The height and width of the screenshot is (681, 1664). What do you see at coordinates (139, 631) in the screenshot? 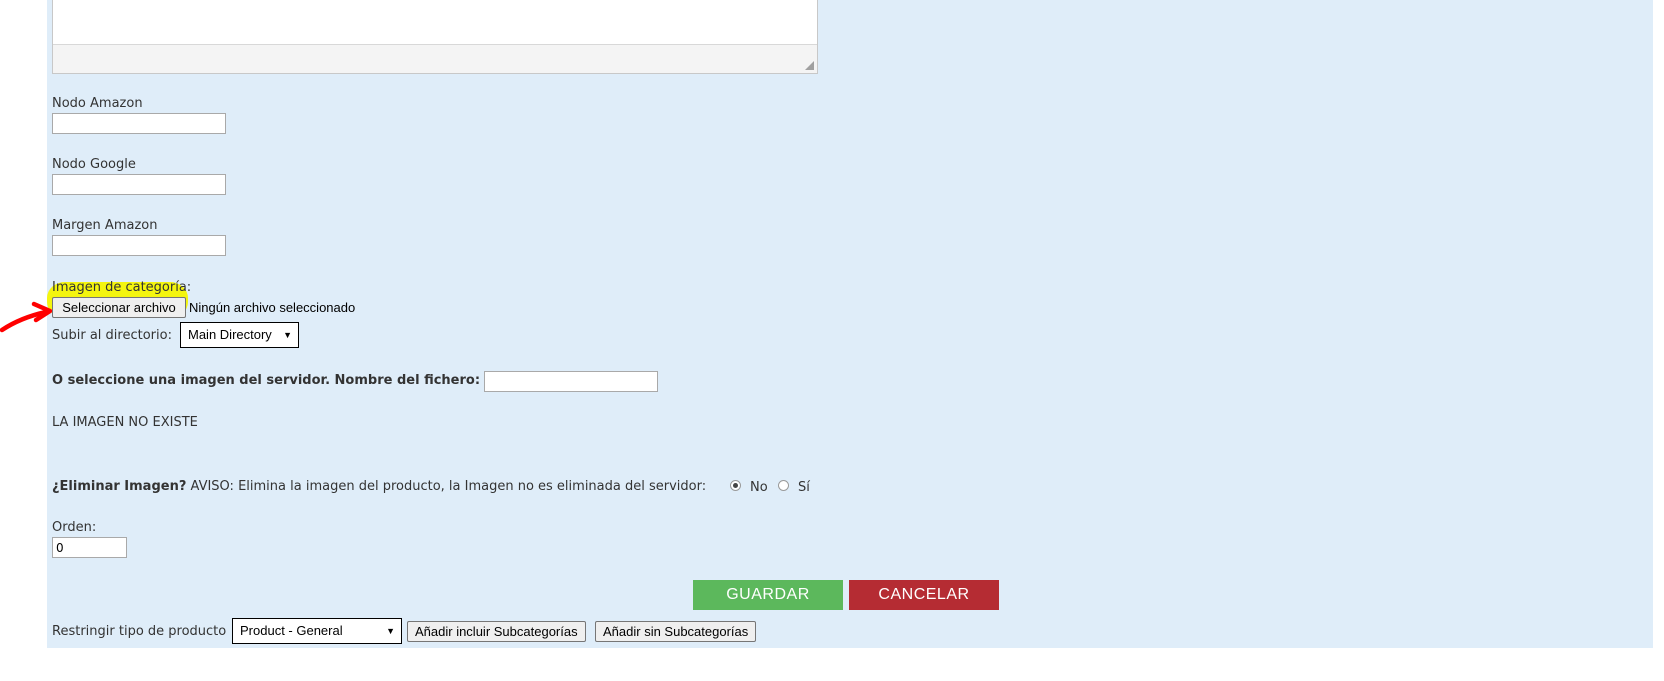
I see `restrict-type-label: Restringir tipo de producto` at bounding box center [139, 631].